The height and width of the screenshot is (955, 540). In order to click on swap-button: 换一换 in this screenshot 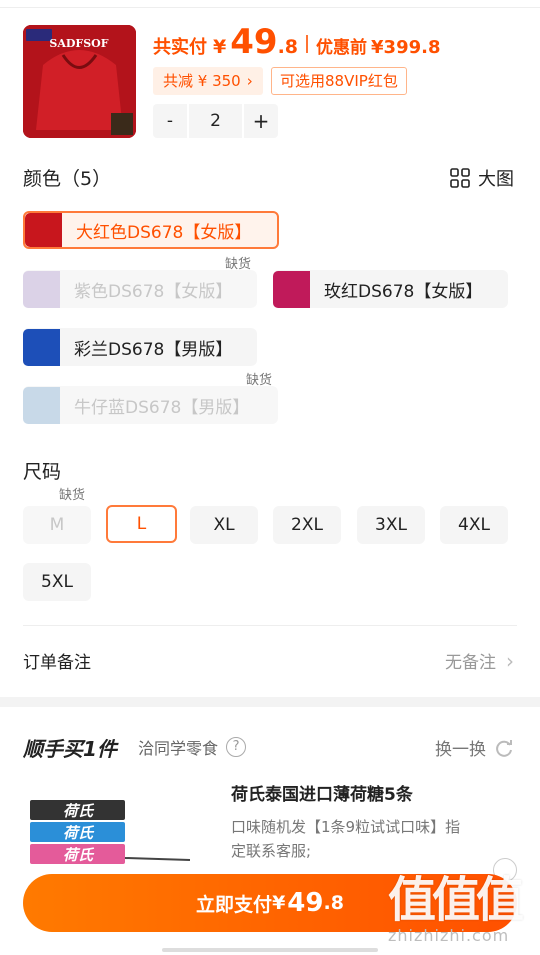, I will do `click(474, 747)`.